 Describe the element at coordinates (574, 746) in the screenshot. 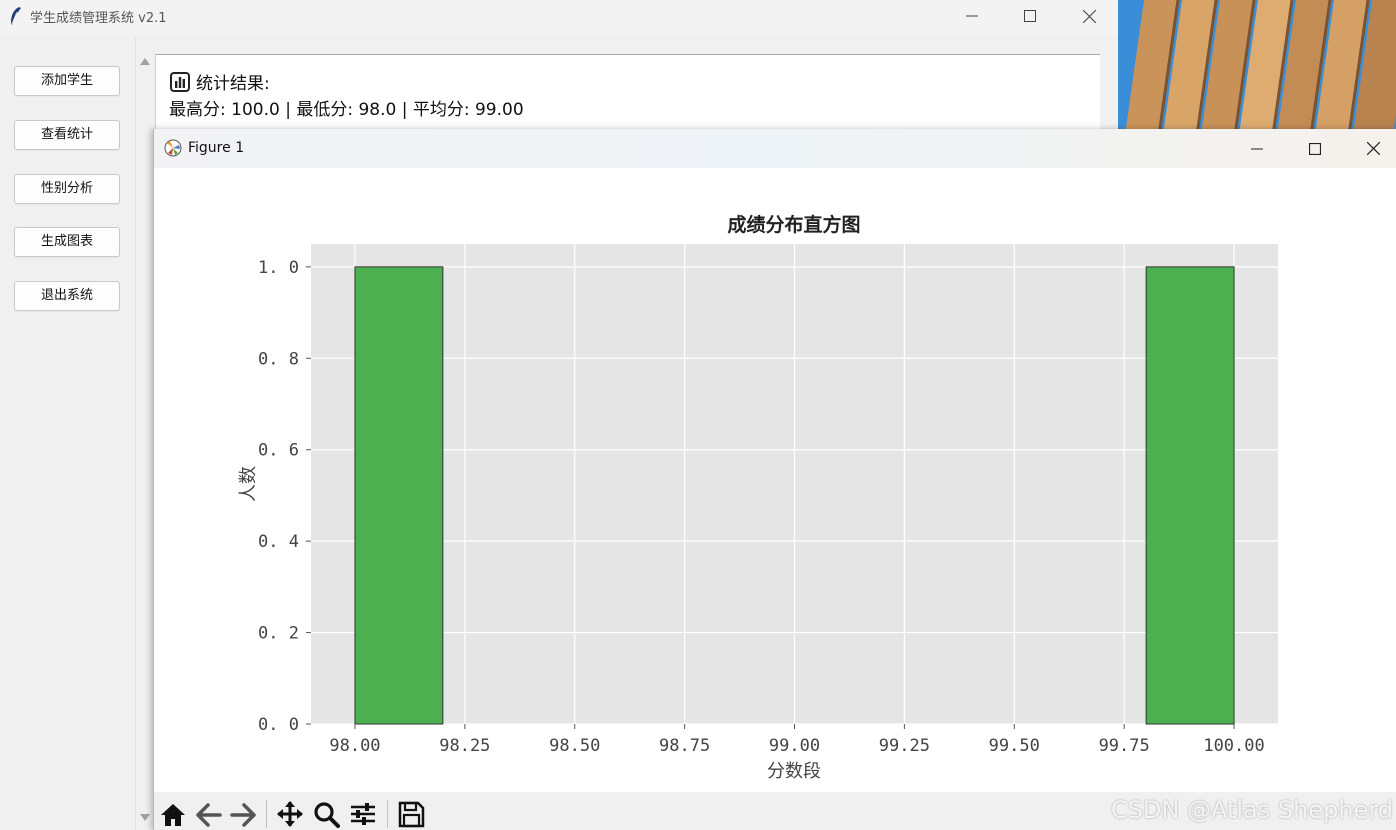

I see `x-tick-label: 98.50` at that location.